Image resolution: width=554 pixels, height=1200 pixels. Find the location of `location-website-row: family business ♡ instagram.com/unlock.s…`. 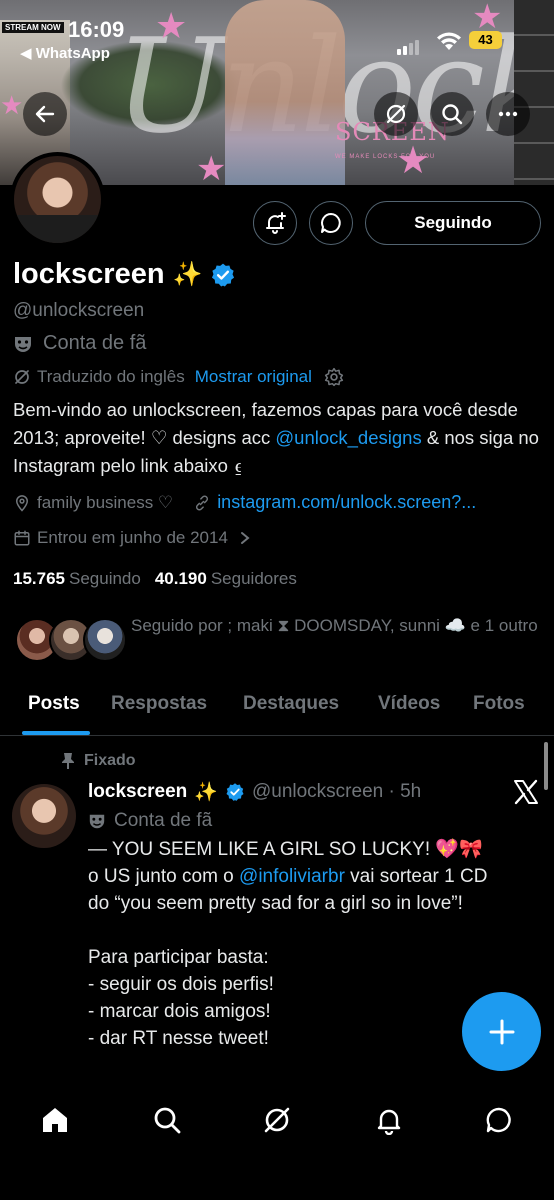

location-website-row: family business ♡ instagram.com/unlock.s… is located at coordinates (244, 502).